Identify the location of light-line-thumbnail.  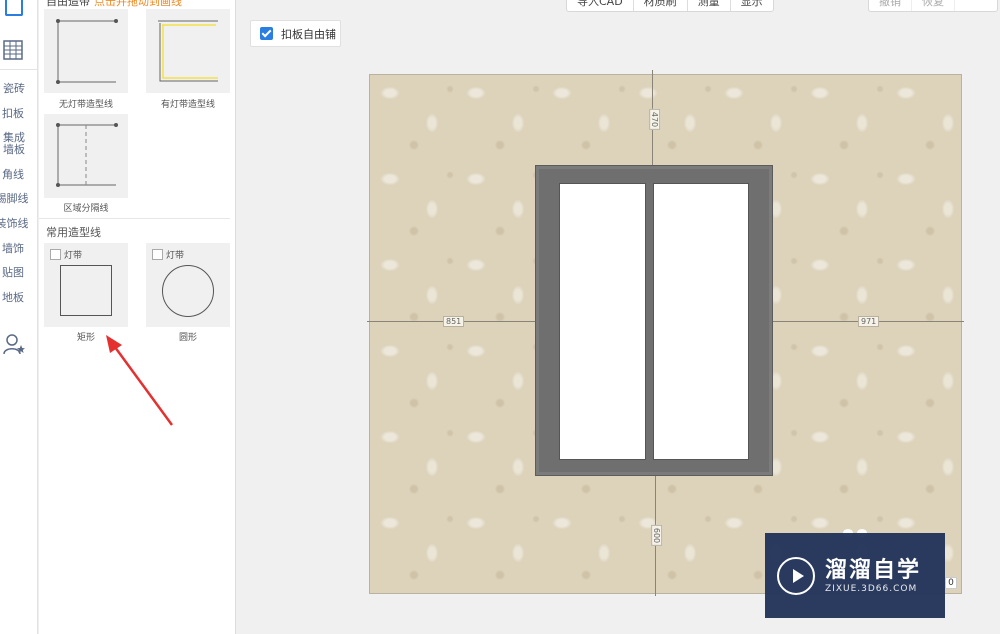
(188, 51).